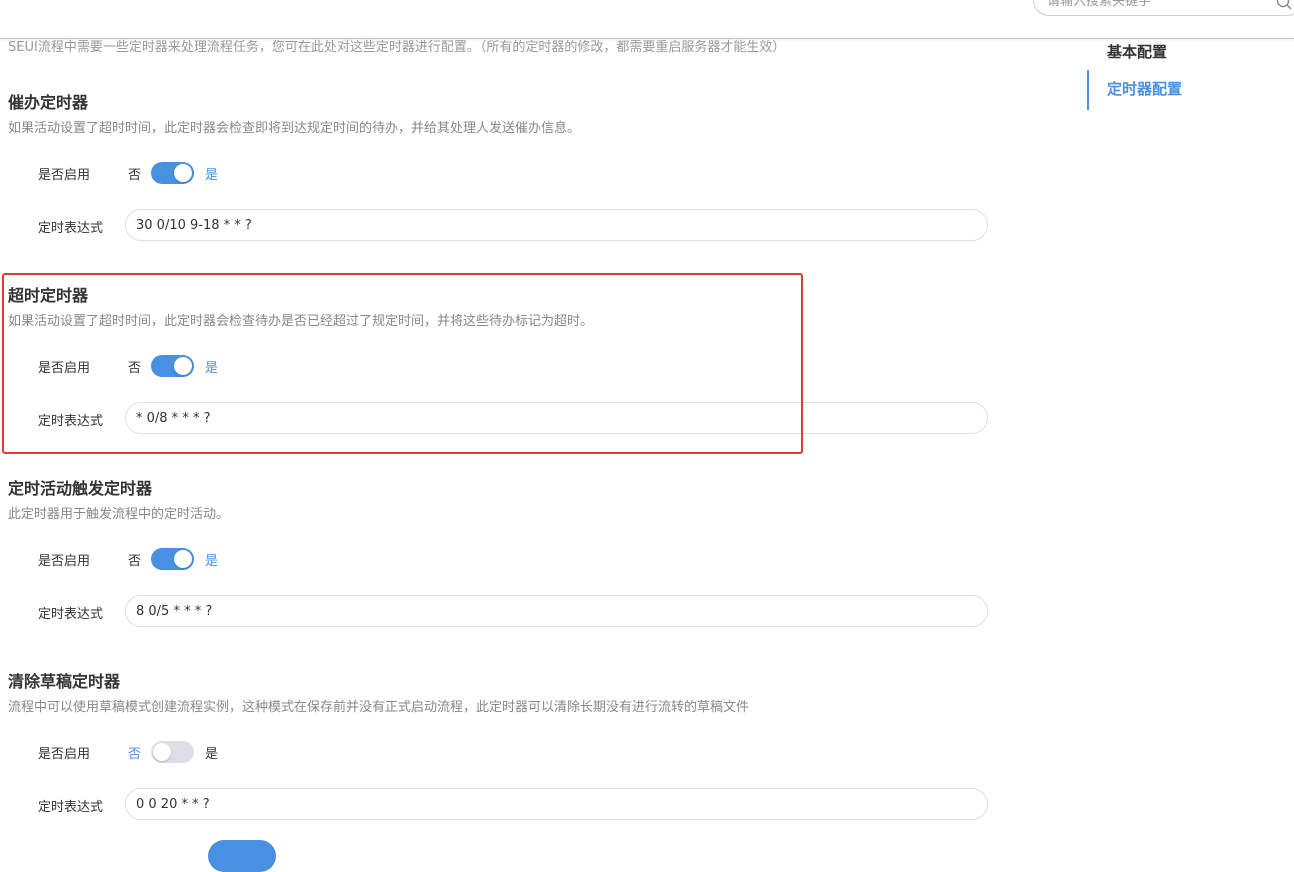  What do you see at coordinates (80, 488) in the screenshot?
I see `section-title: 定时活动触发定时器` at bounding box center [80, 488].